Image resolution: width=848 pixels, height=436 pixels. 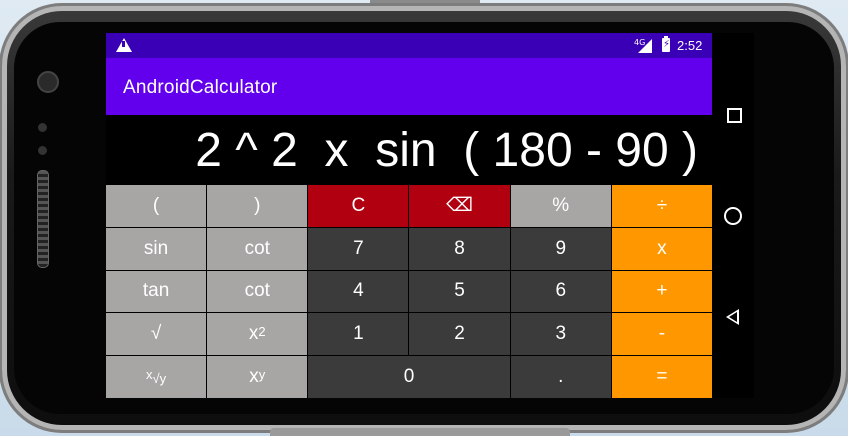 What do you see at coordinates (661, 248) in the screenshot?
I see `multiply-key: x` at bounding box center [661, 248].